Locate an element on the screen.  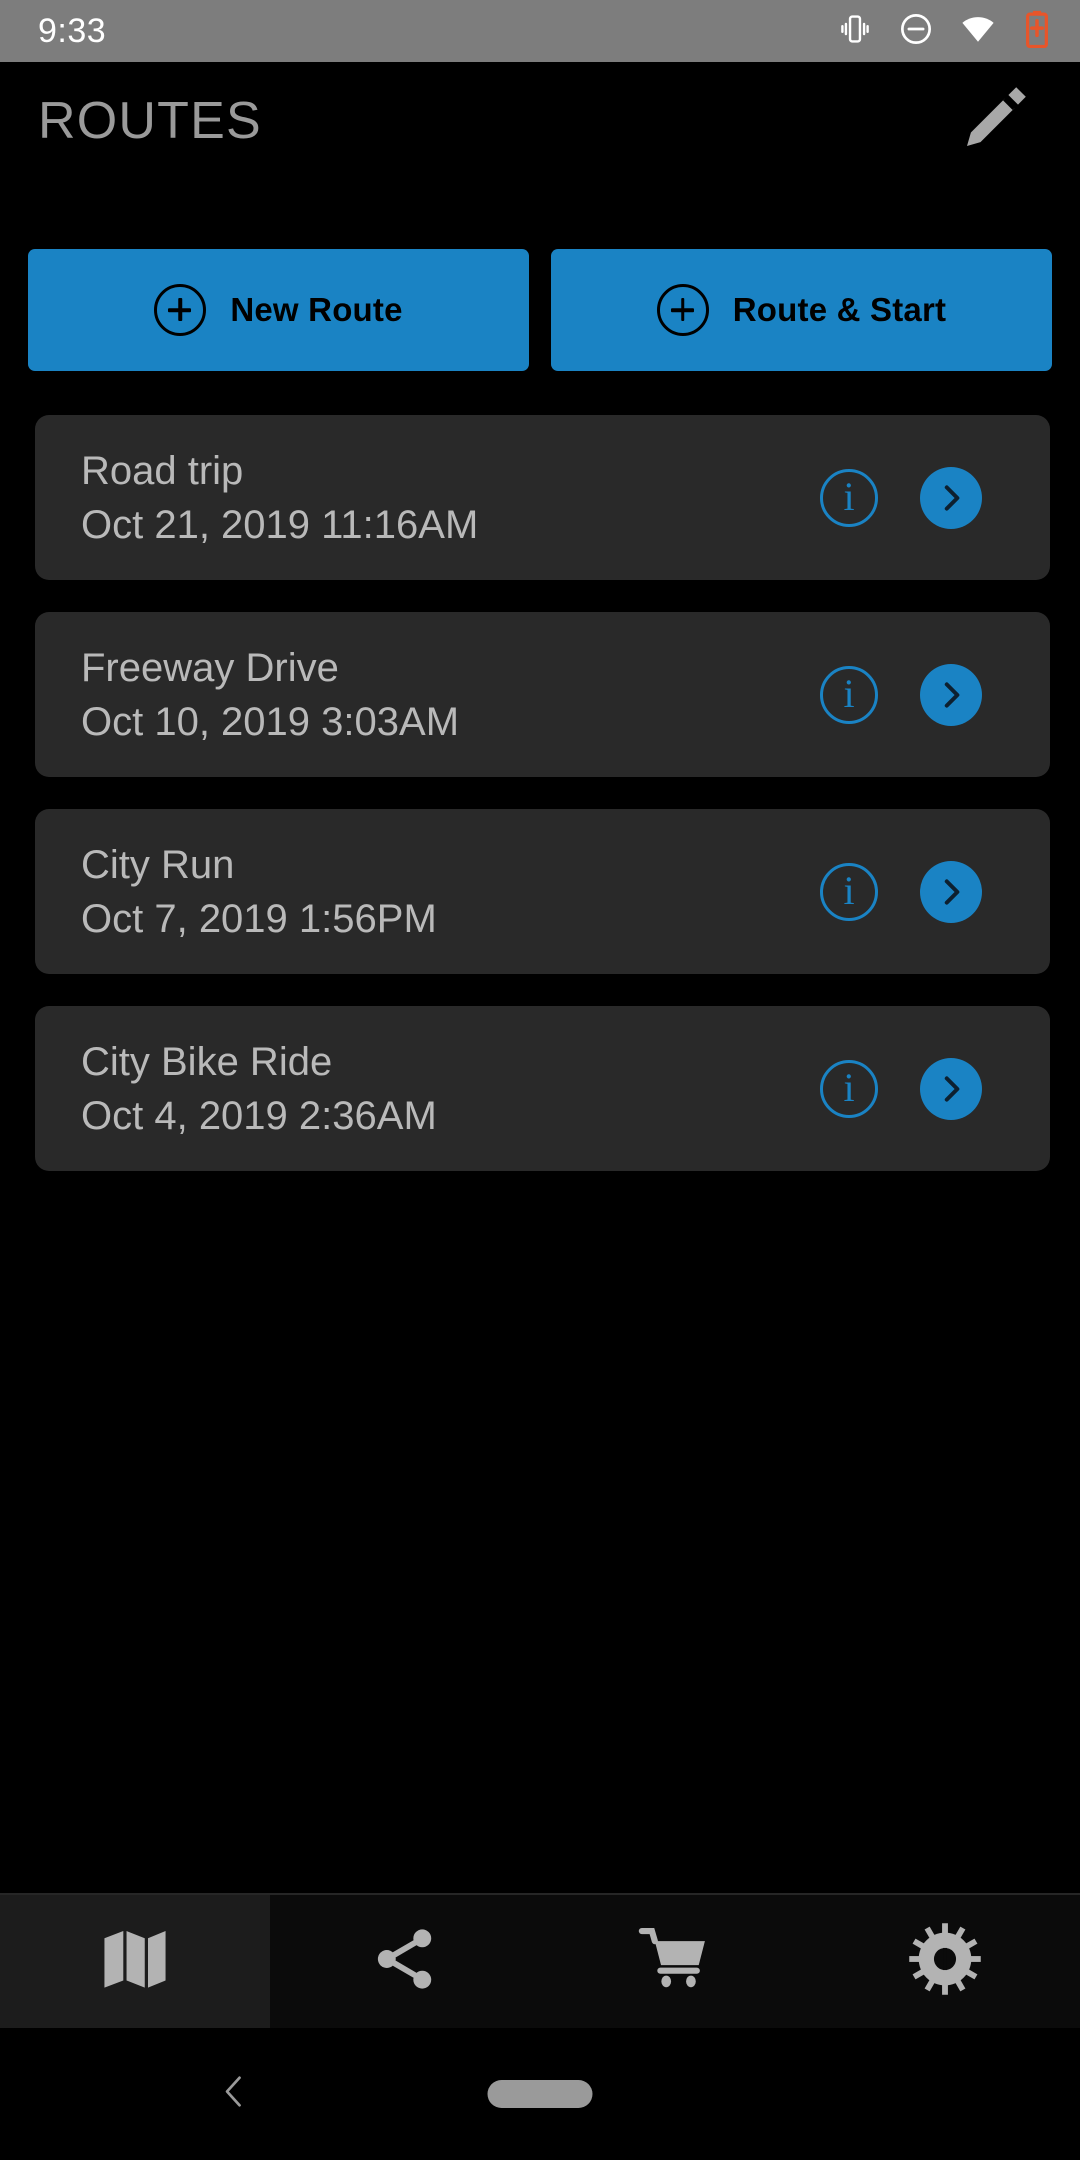
route-item-texts: Road trip Oct 21, 2019 11:16AM is located at coordinates (279, 498).